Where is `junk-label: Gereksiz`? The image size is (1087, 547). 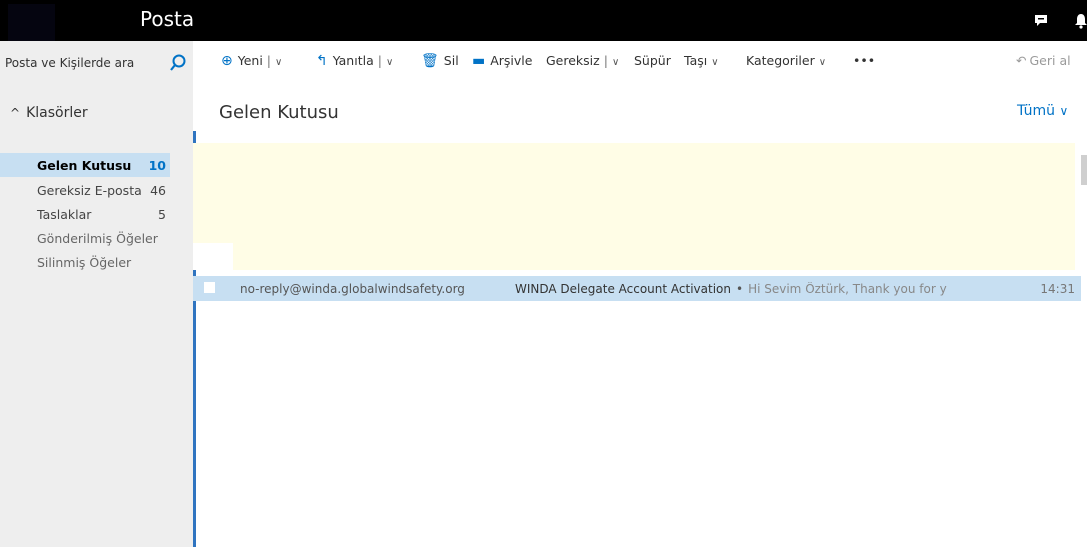 junk-label: Gereksiz is located at coordinates (573, 60).